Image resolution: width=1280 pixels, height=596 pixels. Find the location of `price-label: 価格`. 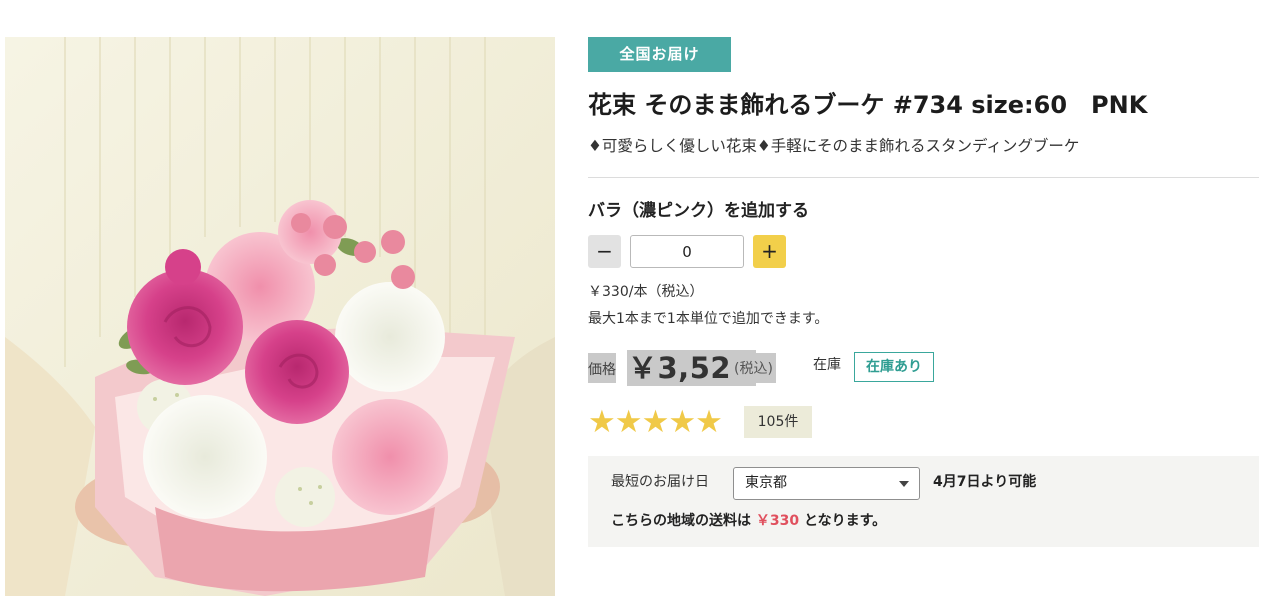

price-label: 価格 is located at coordinates (602, 368).